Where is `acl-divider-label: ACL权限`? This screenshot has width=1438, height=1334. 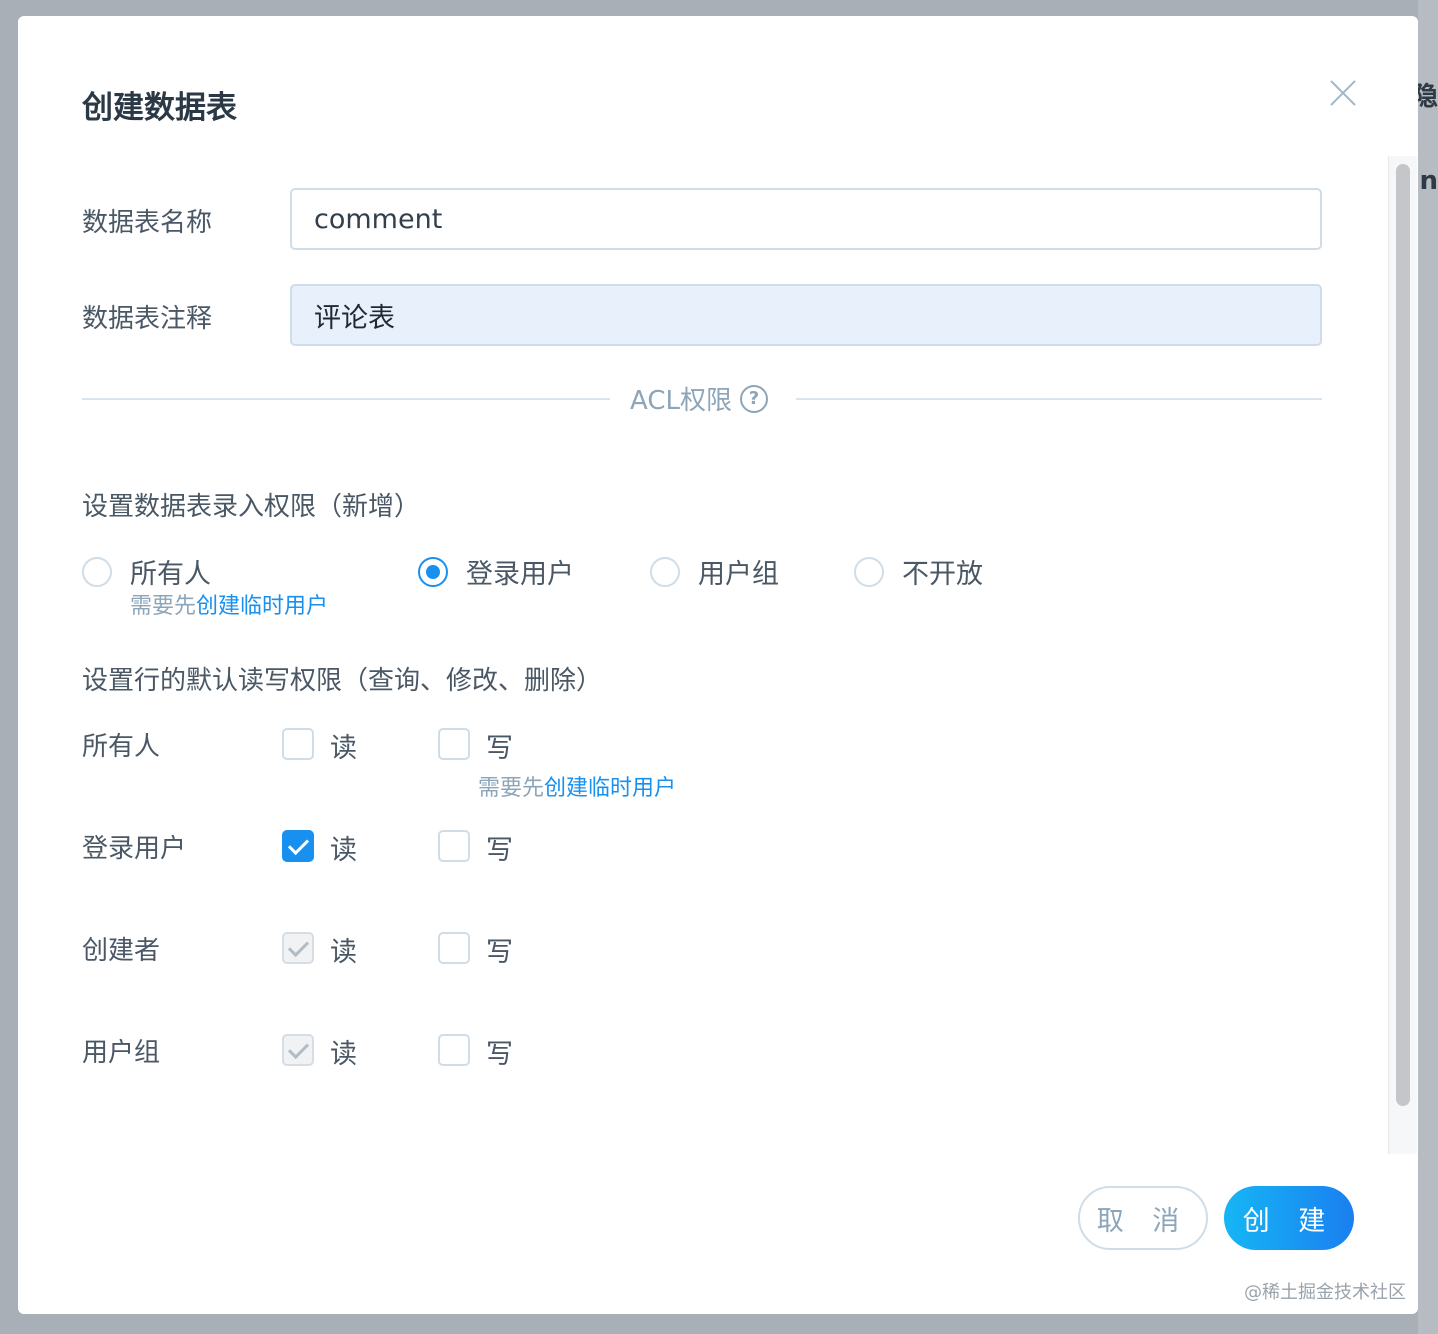 acl-divider-label: ACL权限 is located at coordinates (681, 401).